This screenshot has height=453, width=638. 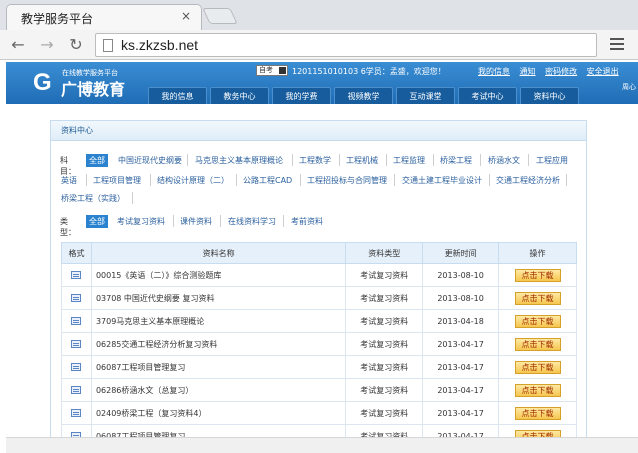 What do you see at coordinates (456, 160) in the screenshot?
I see `subject-chip: 桥梁工程` at bounding box center [456, 160].